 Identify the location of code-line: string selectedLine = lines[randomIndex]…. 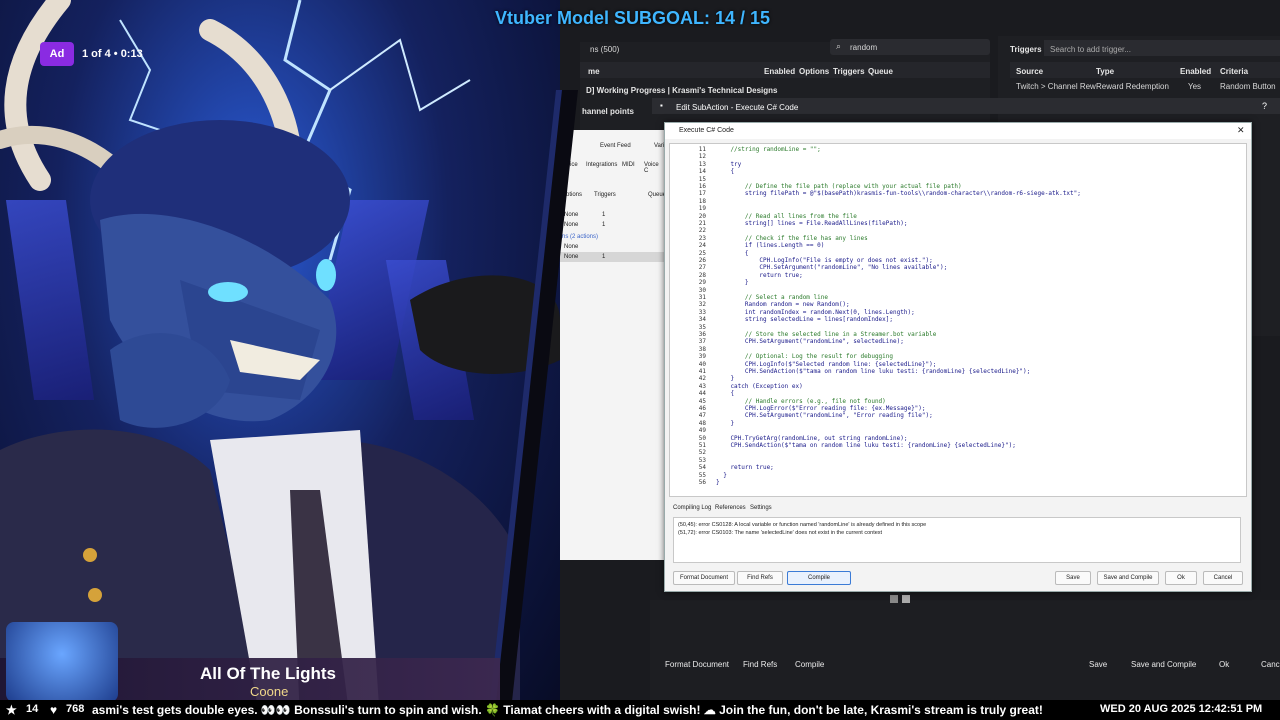
(804, 319).